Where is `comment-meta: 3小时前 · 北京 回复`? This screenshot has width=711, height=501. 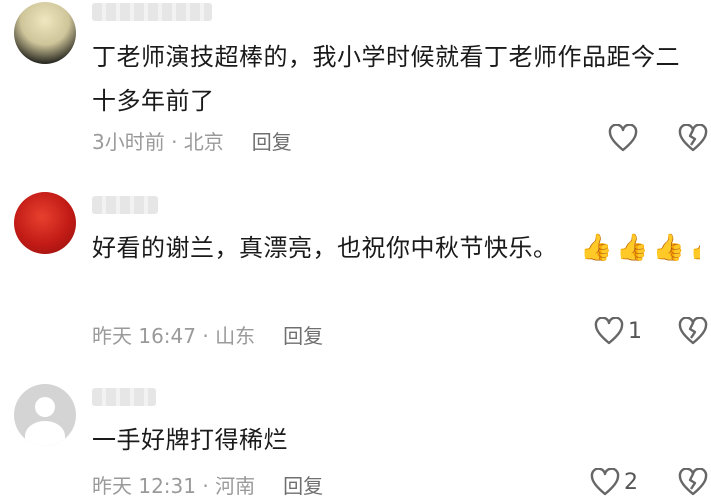
comment-meta: 3小时前 · 北京 回复 is located at coordinates (192, 140).